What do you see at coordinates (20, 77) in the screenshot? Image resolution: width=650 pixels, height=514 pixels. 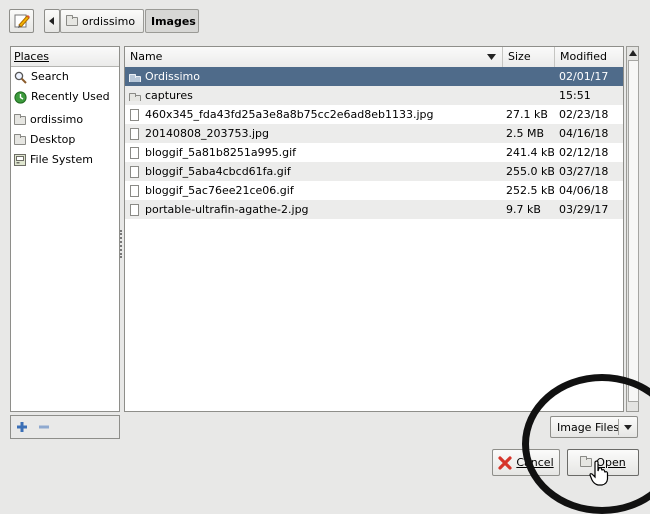 I see `search-icon` at bounding box center [20, 77].